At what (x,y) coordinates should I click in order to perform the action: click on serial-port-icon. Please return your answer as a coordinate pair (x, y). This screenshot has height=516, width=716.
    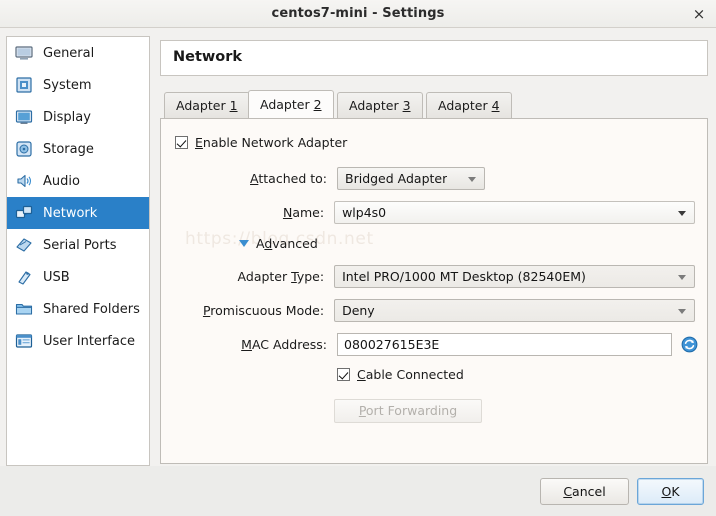
    Looking at the image, I should click on (24, 245).